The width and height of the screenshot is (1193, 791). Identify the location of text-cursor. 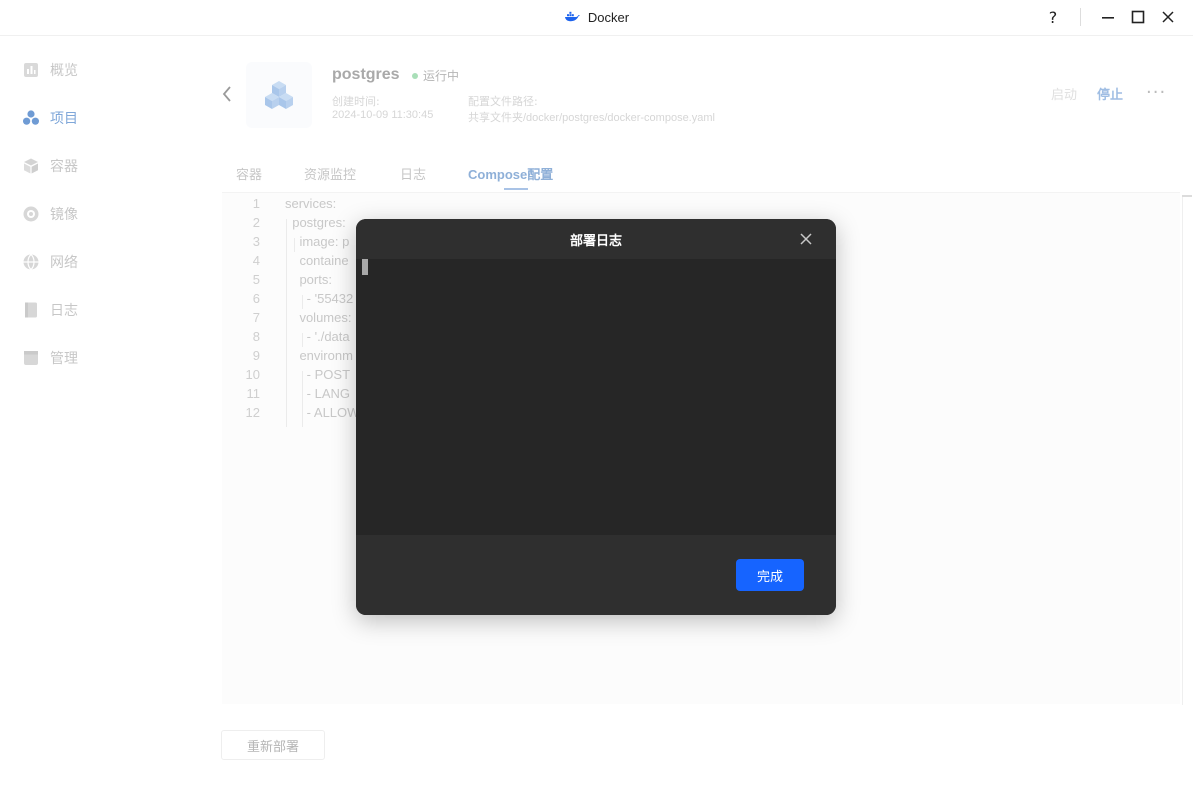
(365, 267).